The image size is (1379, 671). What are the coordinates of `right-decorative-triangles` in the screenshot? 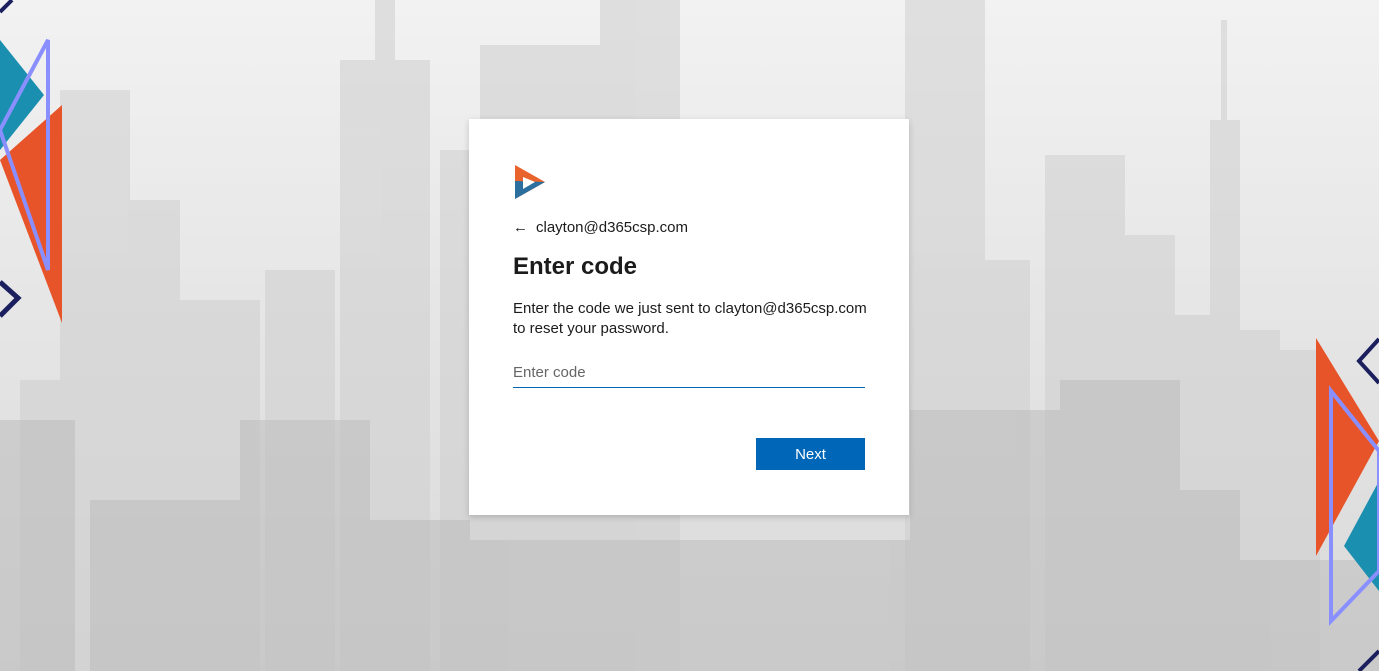 It's located at (1347, 504).